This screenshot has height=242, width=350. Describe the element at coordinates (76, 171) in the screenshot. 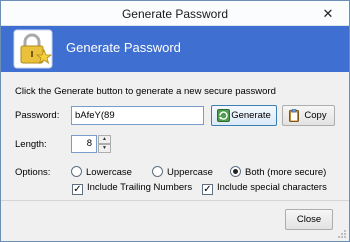

I see `radio-lowercase-circle` at that location.